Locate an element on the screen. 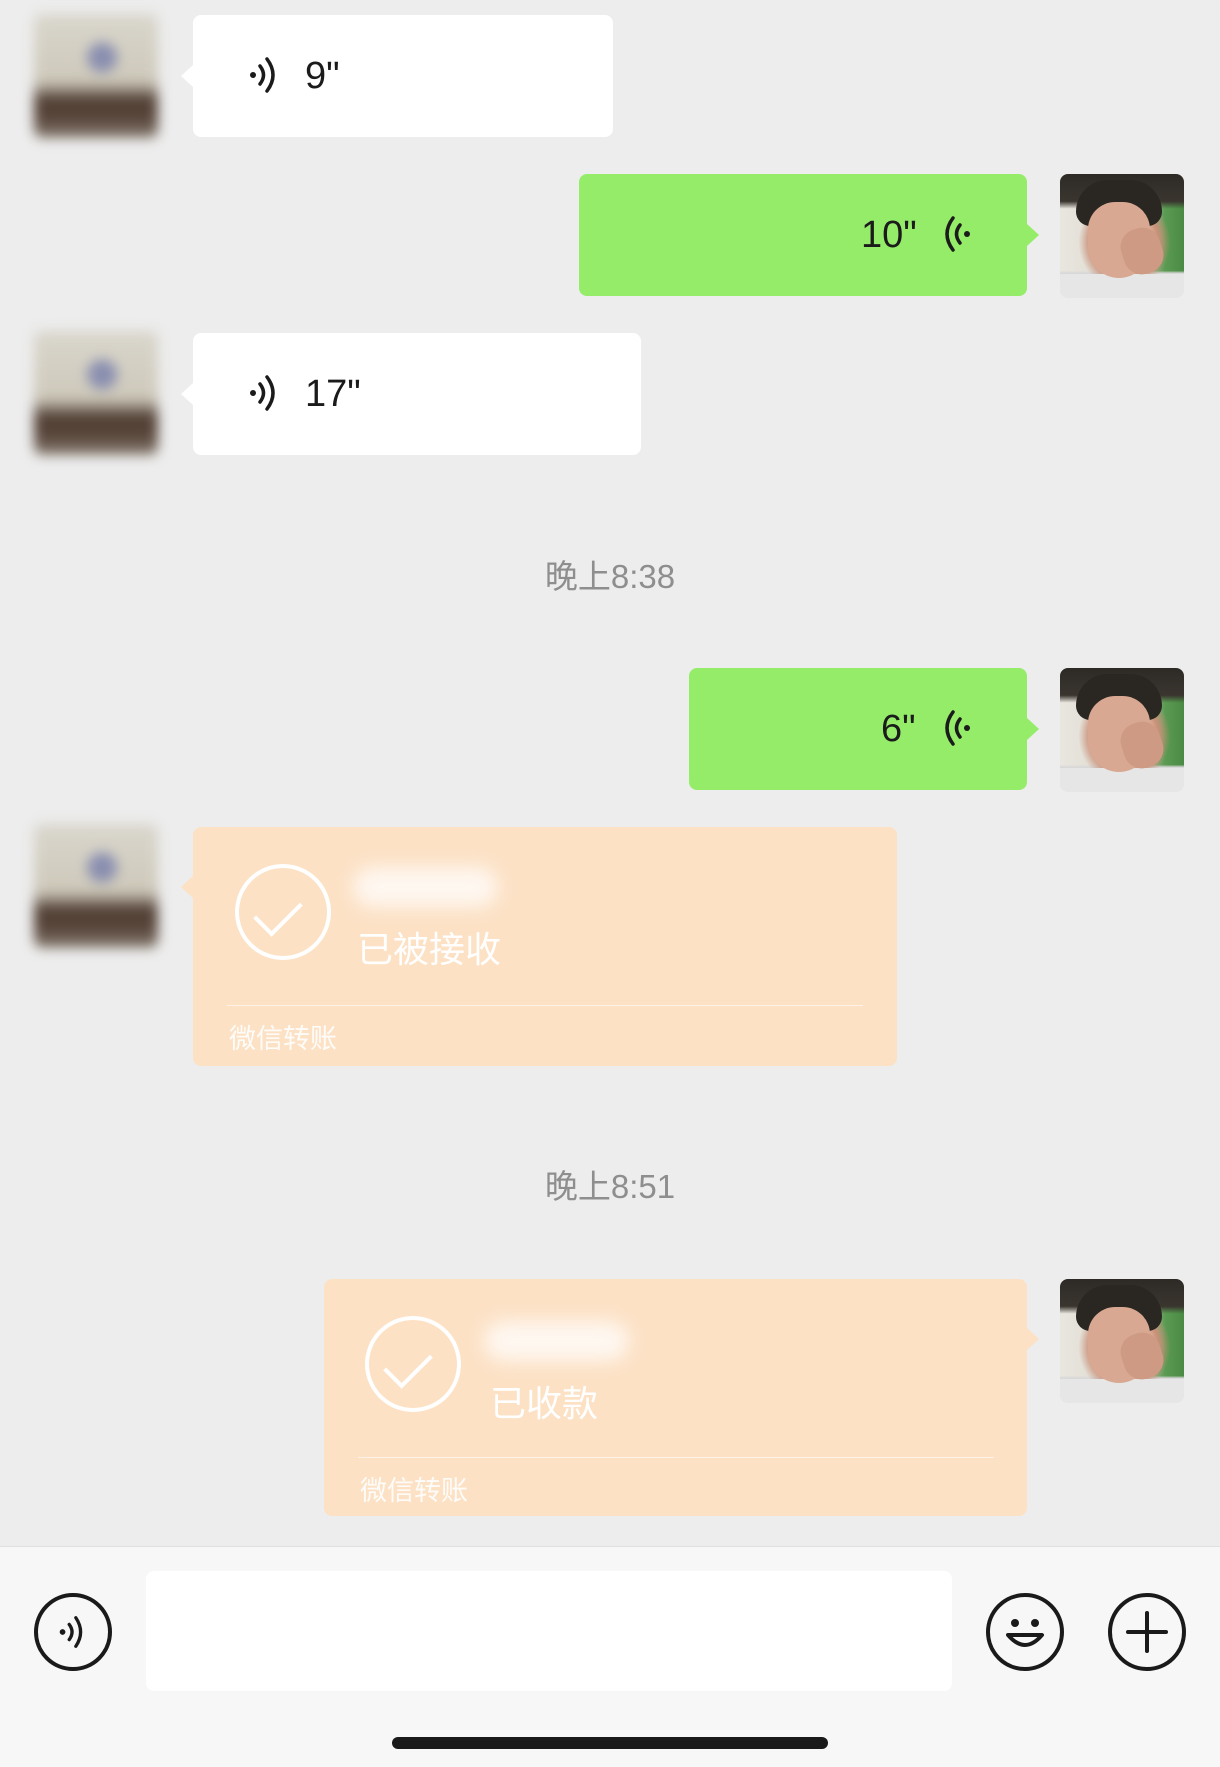 The height and width of the screenshot is (1767, 1220). voice-duration: 6" is located at coordinates (898, 729).